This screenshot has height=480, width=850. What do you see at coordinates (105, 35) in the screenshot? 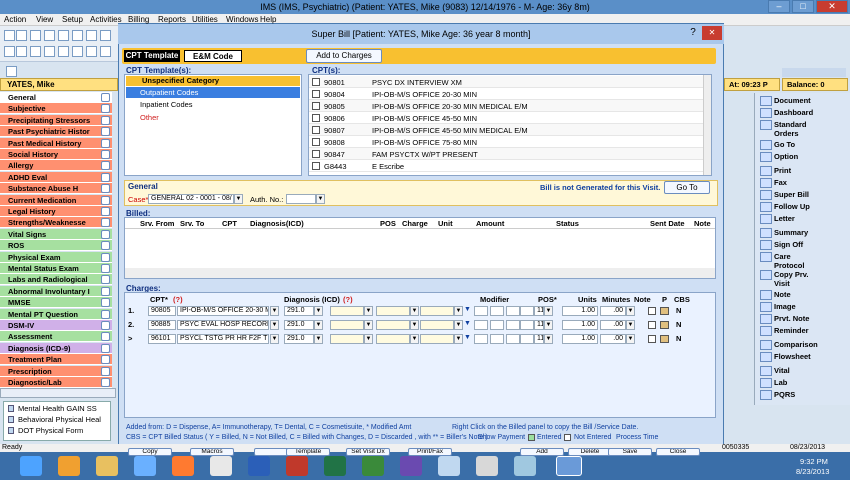
I see `help-icon` at bounding box center [105, 35].